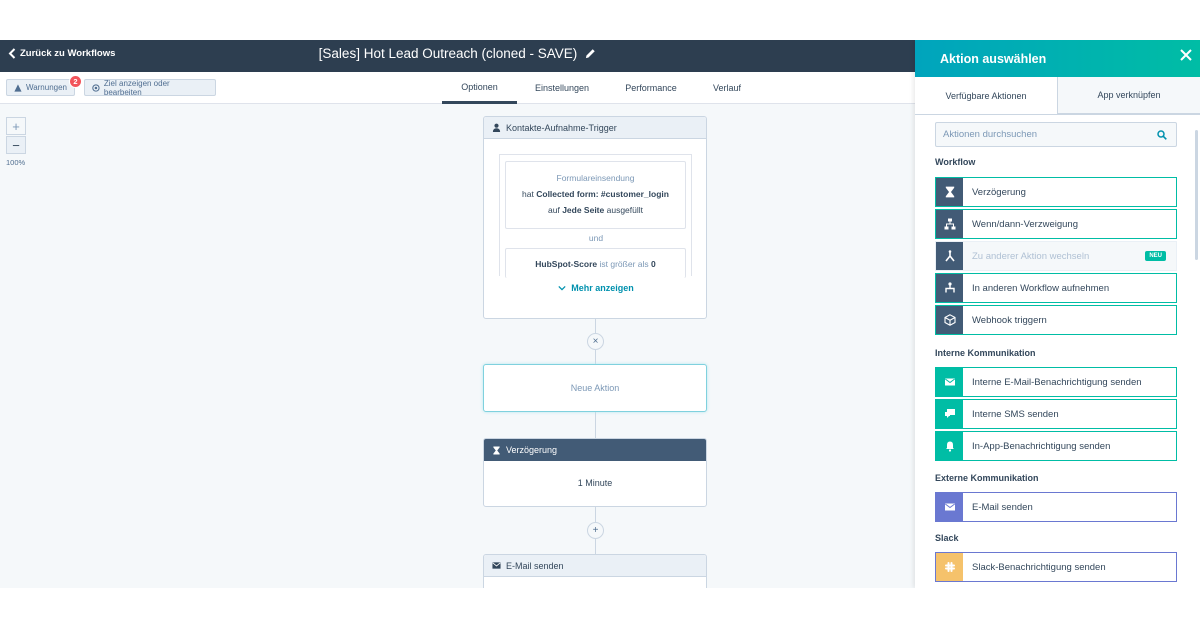  What do you see at coordinates (1041, 288) in the screenshot?
I see `action-label: In anderen Workflow aufnehmen` at bounding box center [1041, 288].